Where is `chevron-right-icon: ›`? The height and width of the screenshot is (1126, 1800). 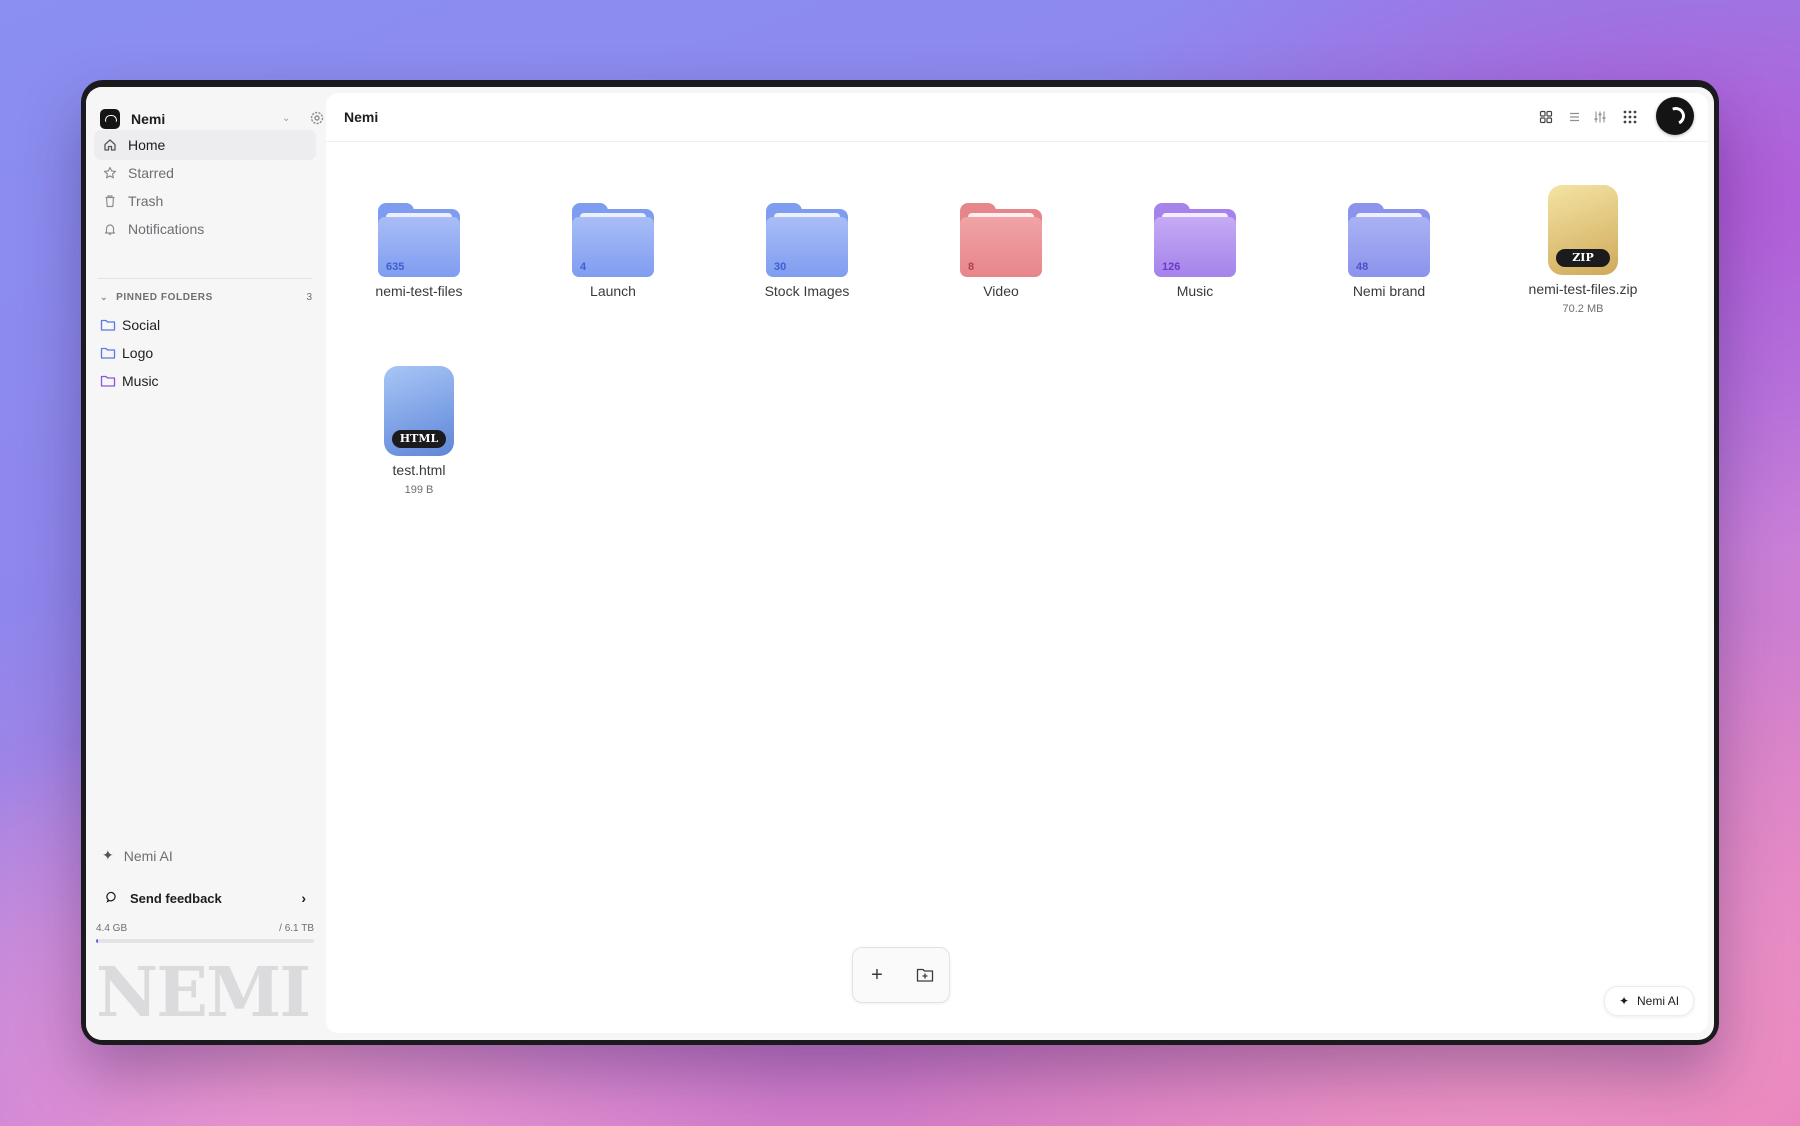
chevron-right-icon: › is located at coordinates (303, 898).